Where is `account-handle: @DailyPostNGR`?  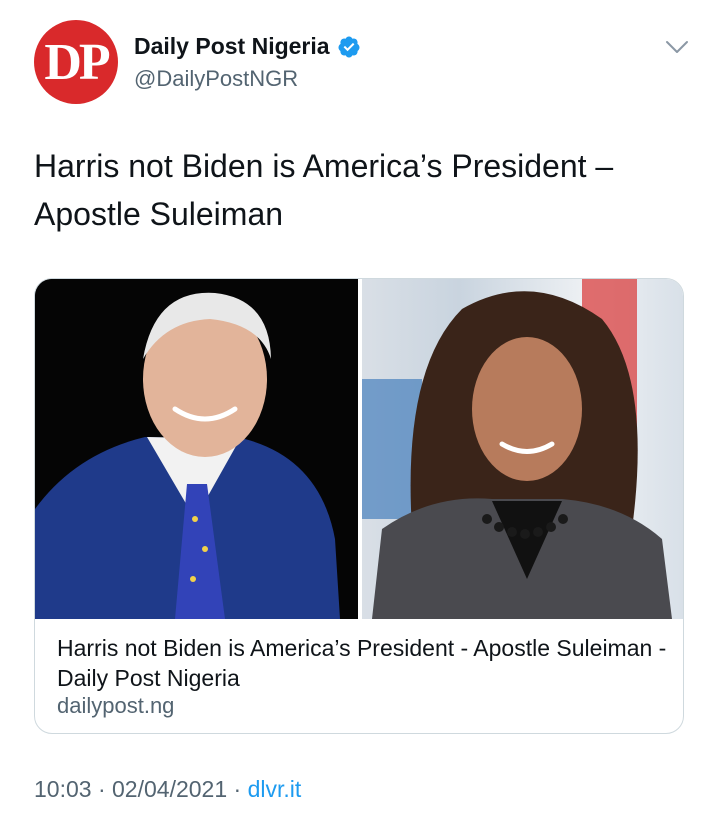 account-handle: @DailyPostNGR is located at coordinates (216, 79).